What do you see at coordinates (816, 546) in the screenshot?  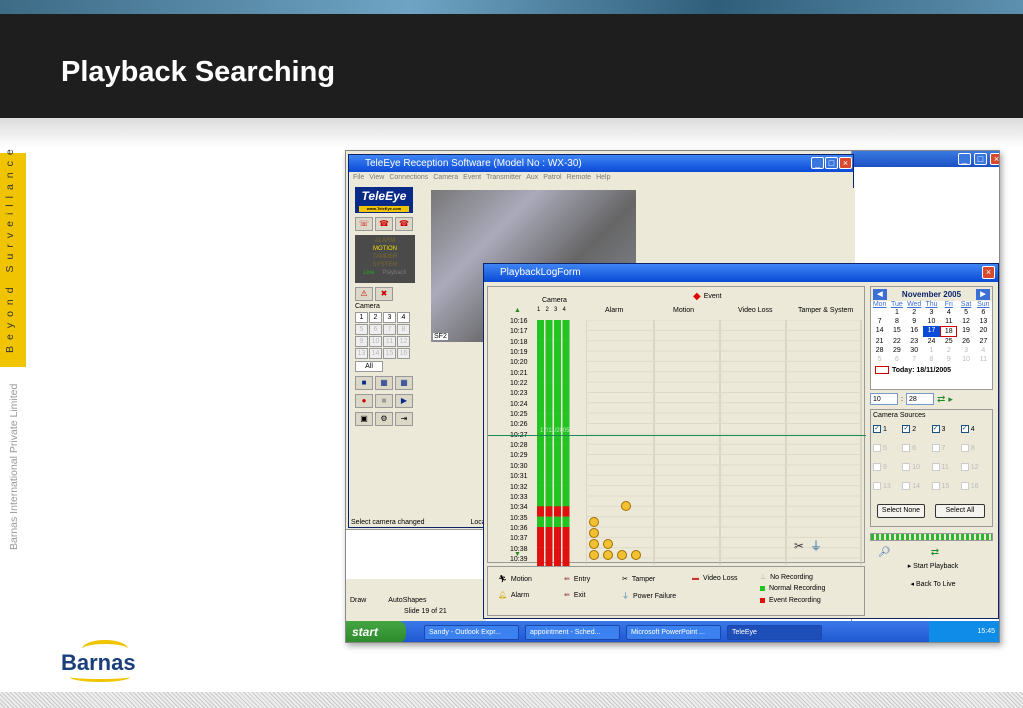 I see `power-failure-event-icon: ⏚` at bounding box center [816, 546].